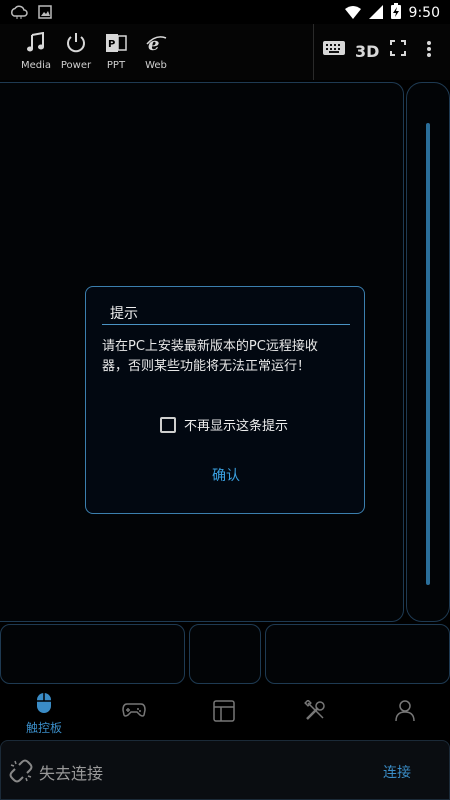 This screenshot has width=450, height=800. What do you see at coordinates (236, 426) in the screenshot?
I see `dont-show-again-label: 不再显示这条提示` at bounding box center [236, 426].